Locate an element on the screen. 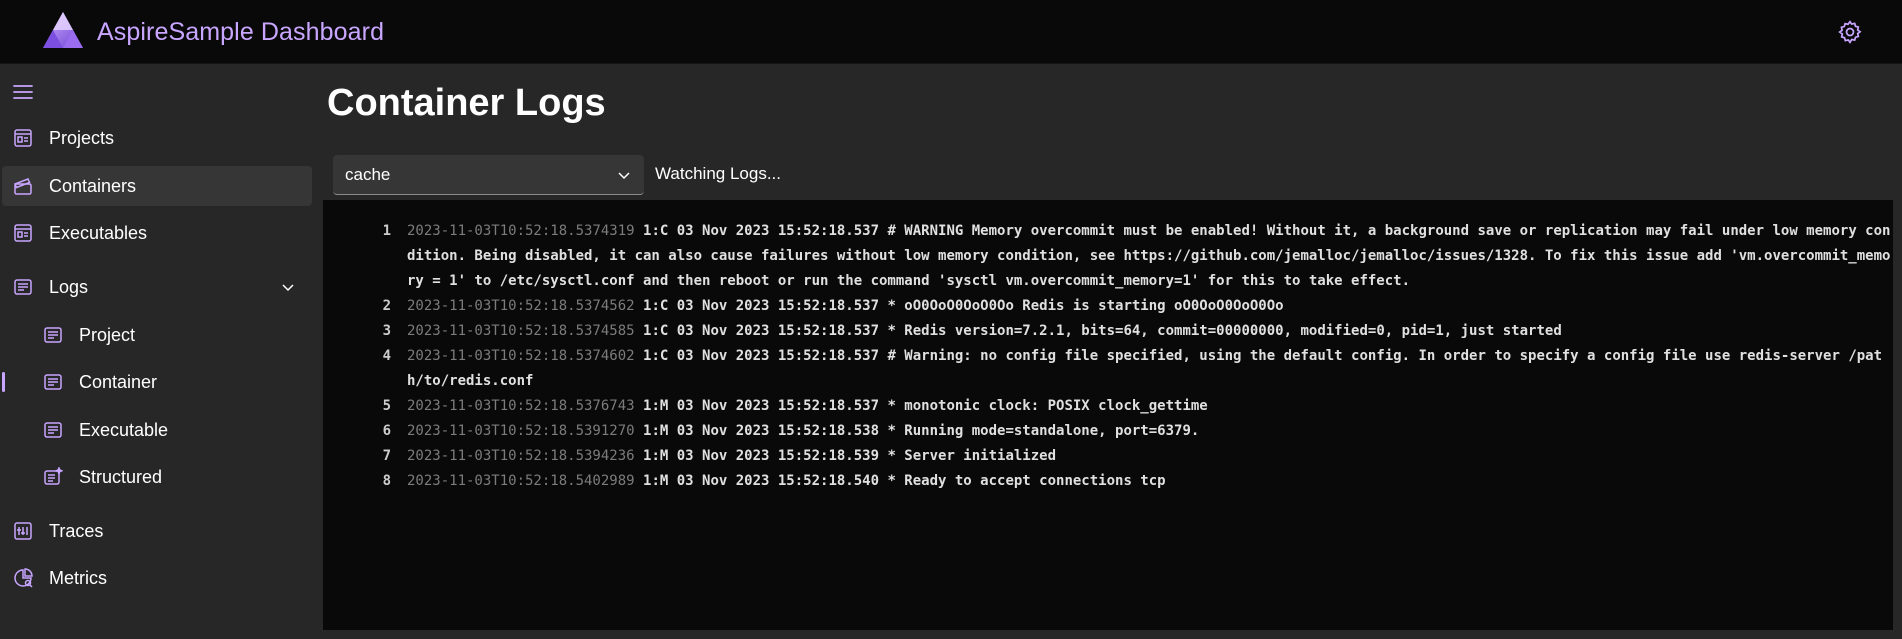 The height and width of the screenshot is (639, 1902). page-title: Container Logs is located at coordinates (466, 103).